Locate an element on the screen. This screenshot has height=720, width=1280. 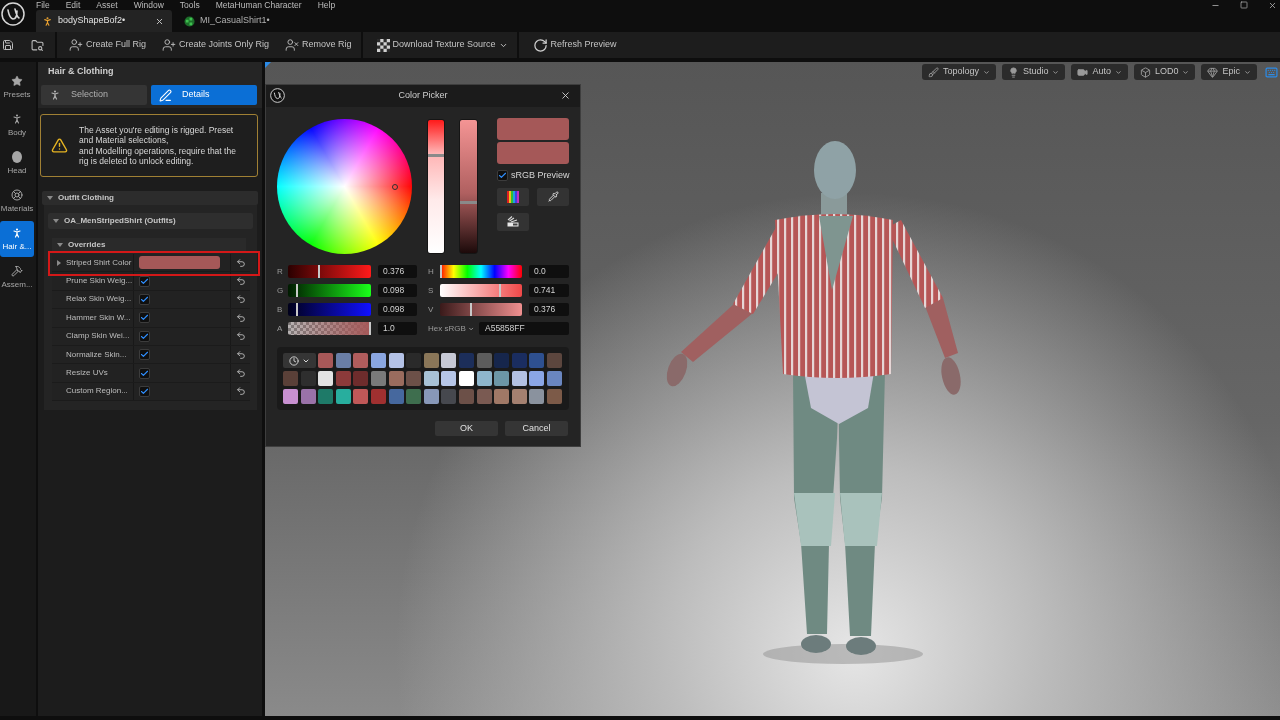
value-bar is located at coordinates (468, 186).